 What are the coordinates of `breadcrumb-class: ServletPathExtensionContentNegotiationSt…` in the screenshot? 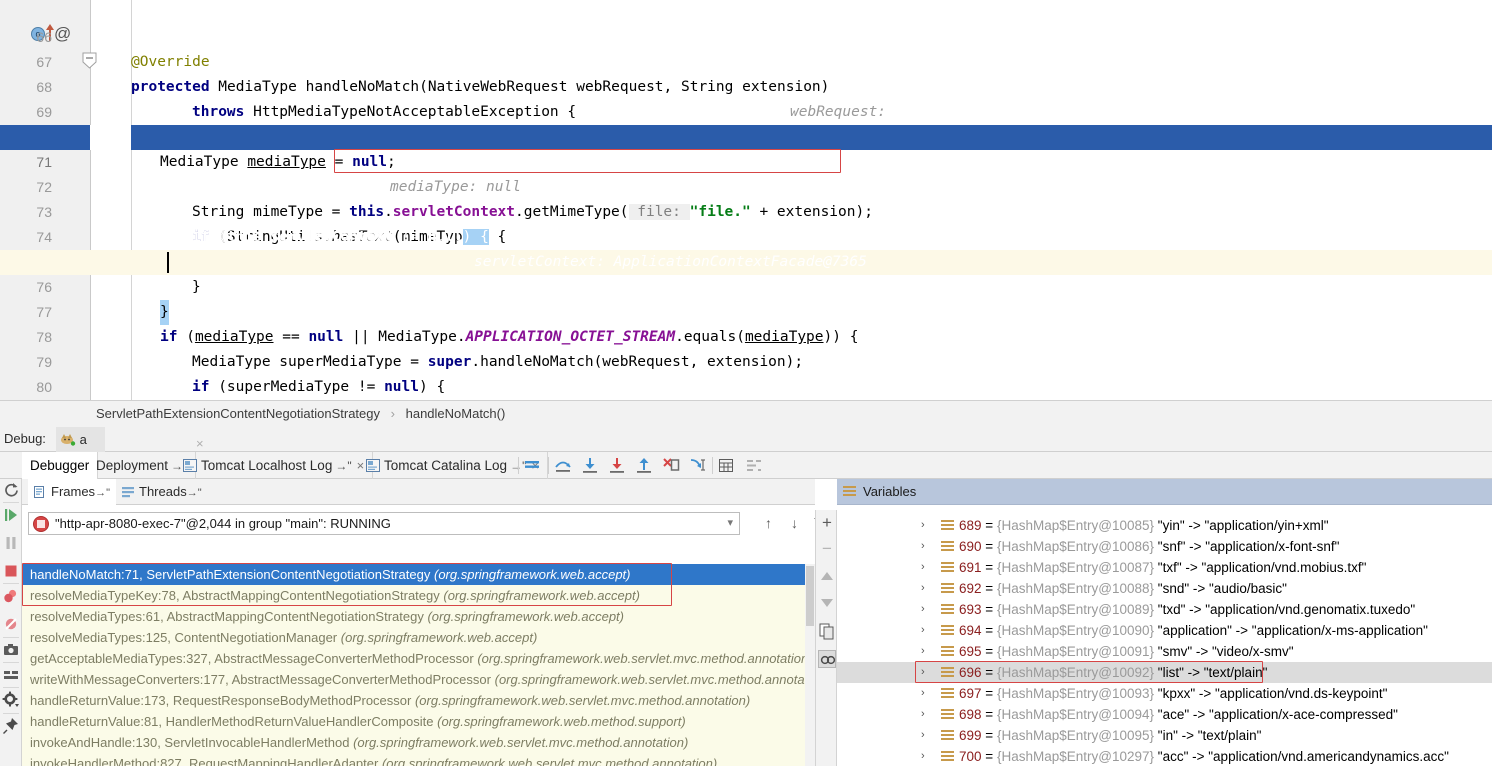 It's located at (238, 413).